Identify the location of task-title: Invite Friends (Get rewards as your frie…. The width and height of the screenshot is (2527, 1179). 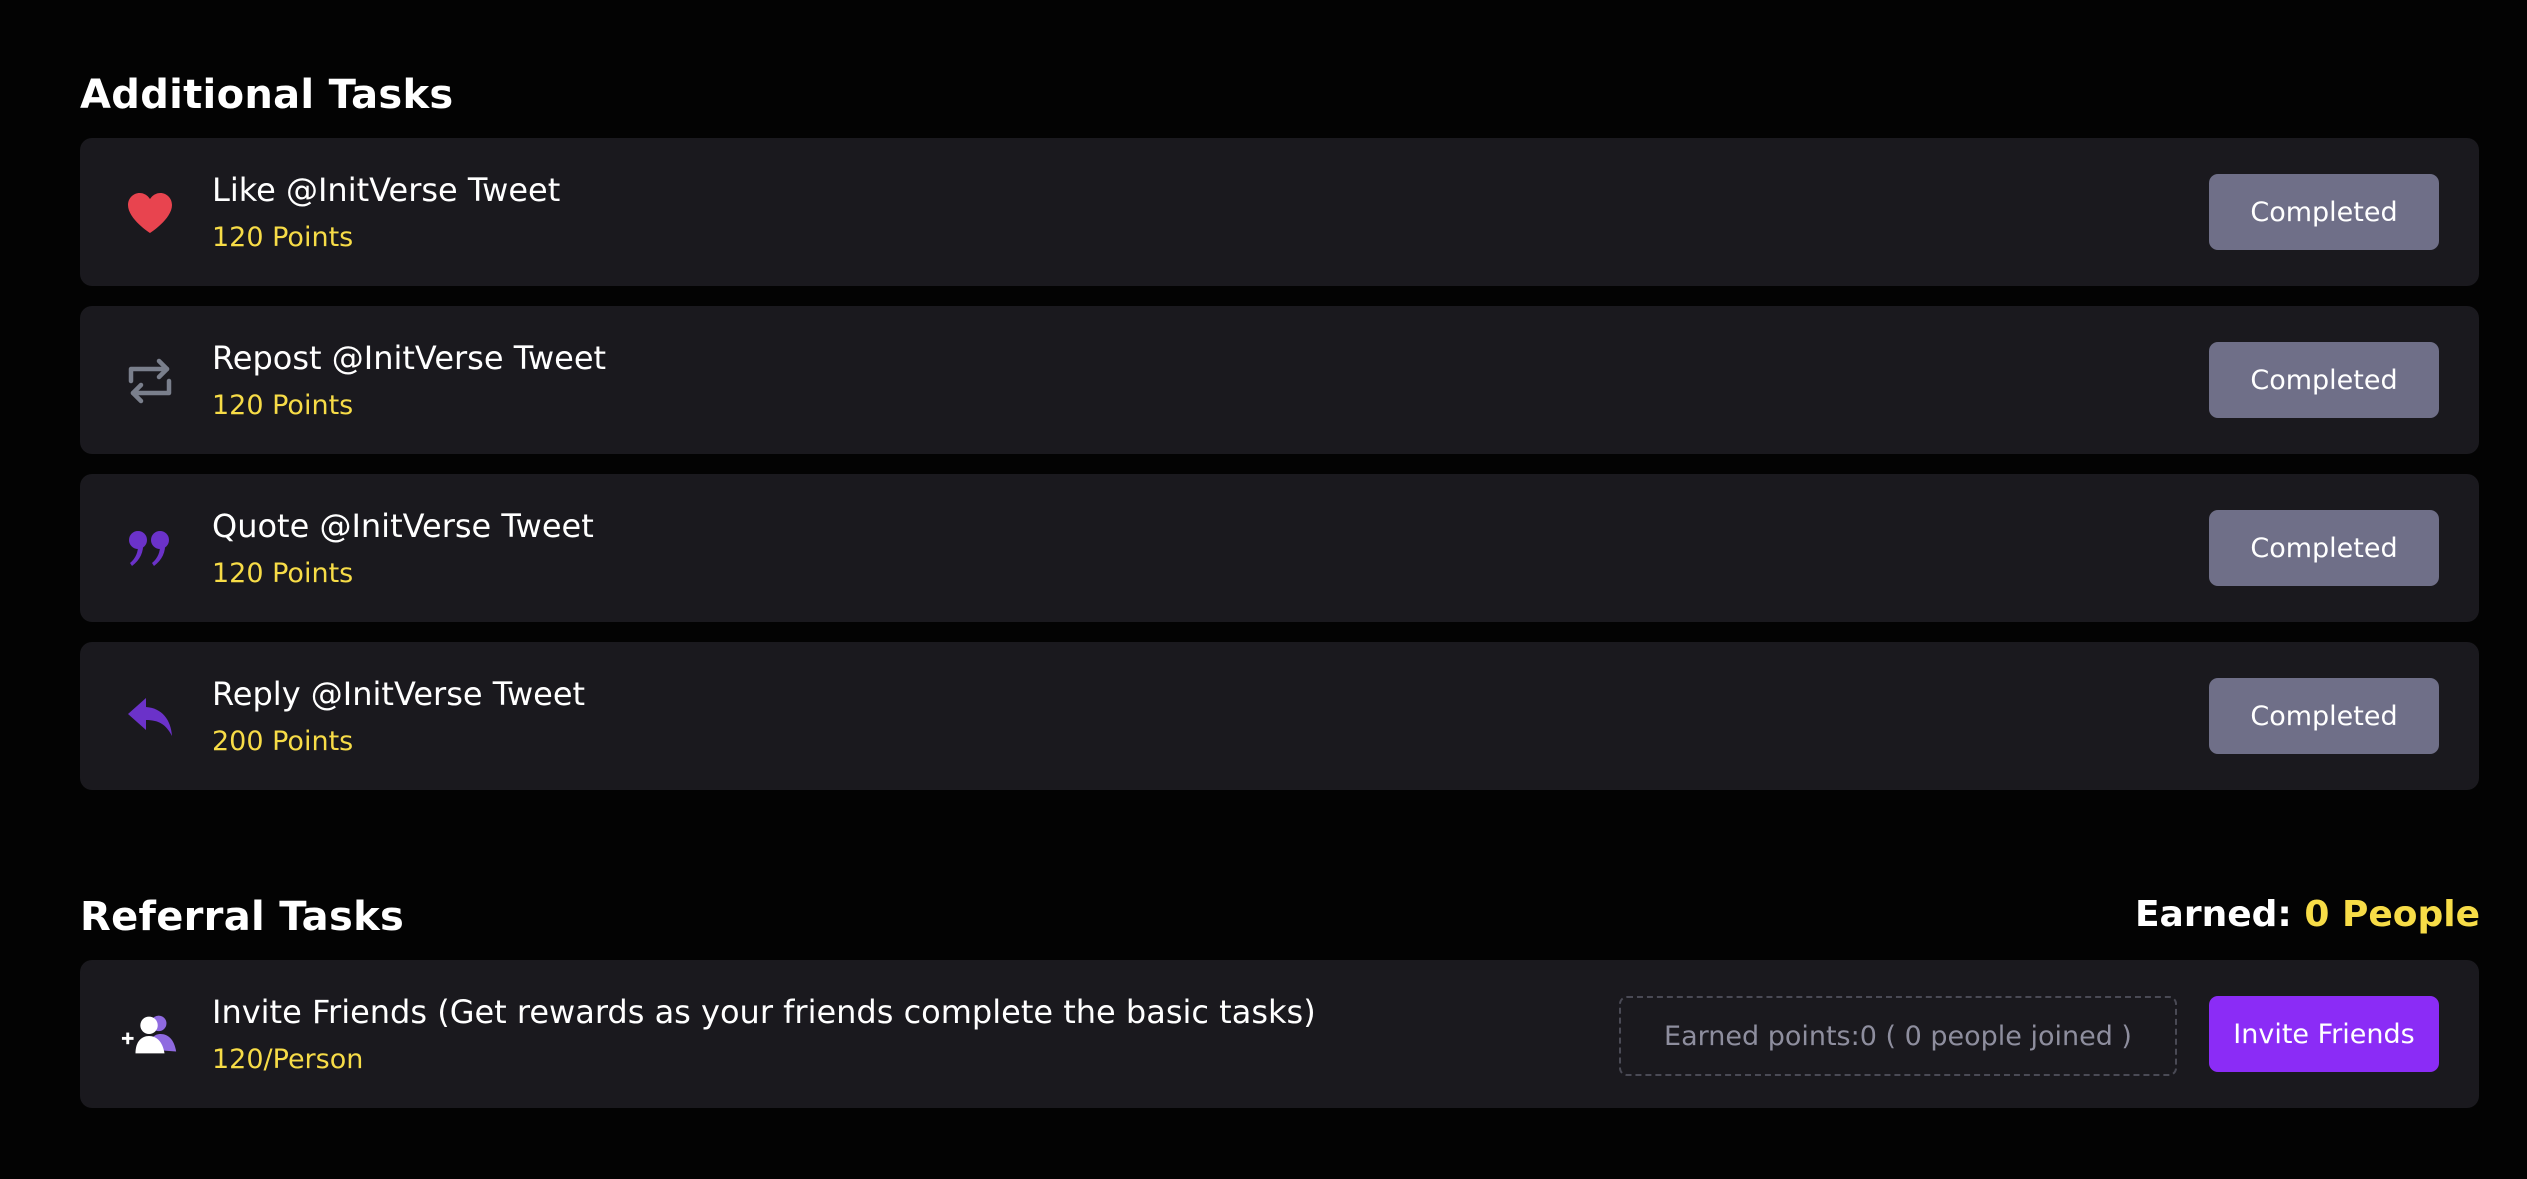
(764, 1012).